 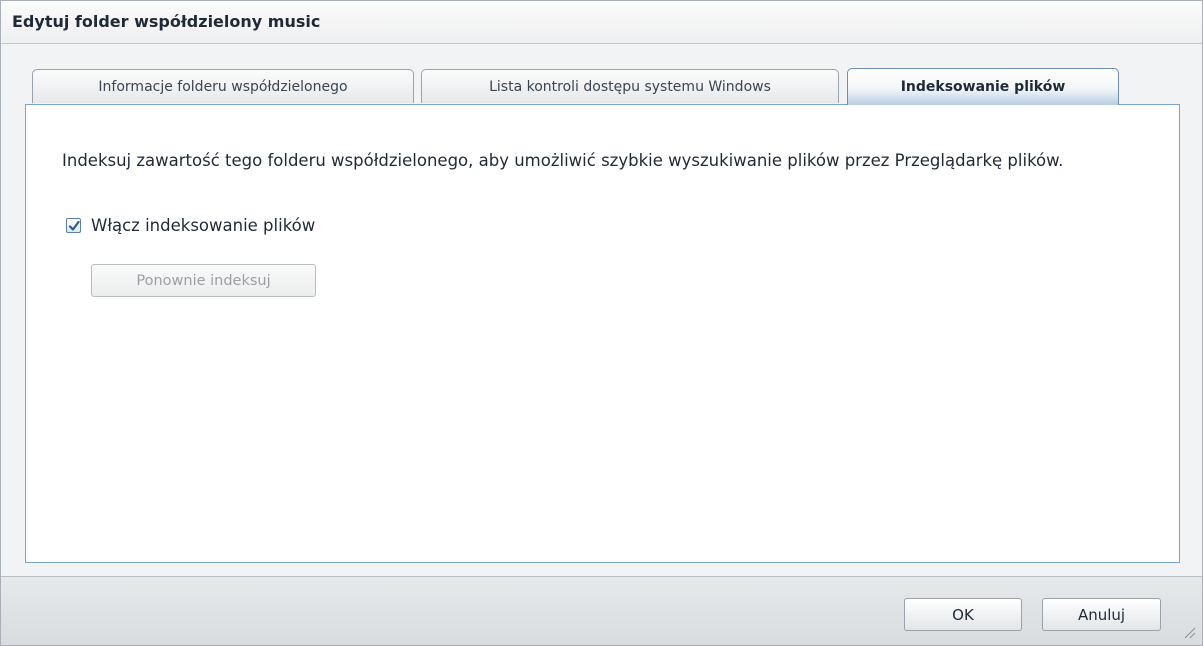 I want to click on tab-label: Indeksowanie plików, so click(x=983, y=87).